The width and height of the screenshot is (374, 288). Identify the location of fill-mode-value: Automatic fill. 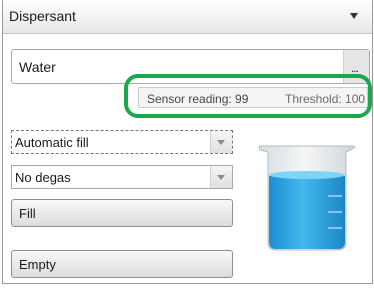
(52, 142).